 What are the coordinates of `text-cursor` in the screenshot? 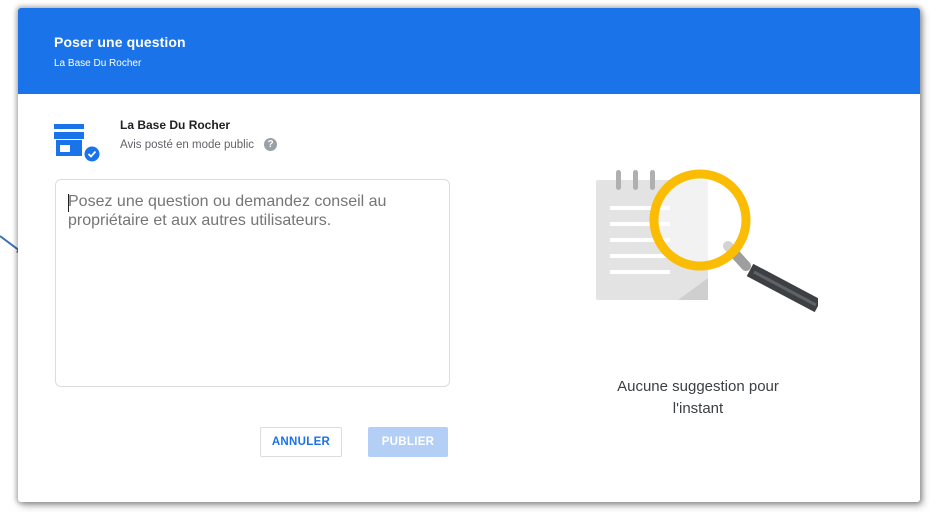 It's located at (68, 203).